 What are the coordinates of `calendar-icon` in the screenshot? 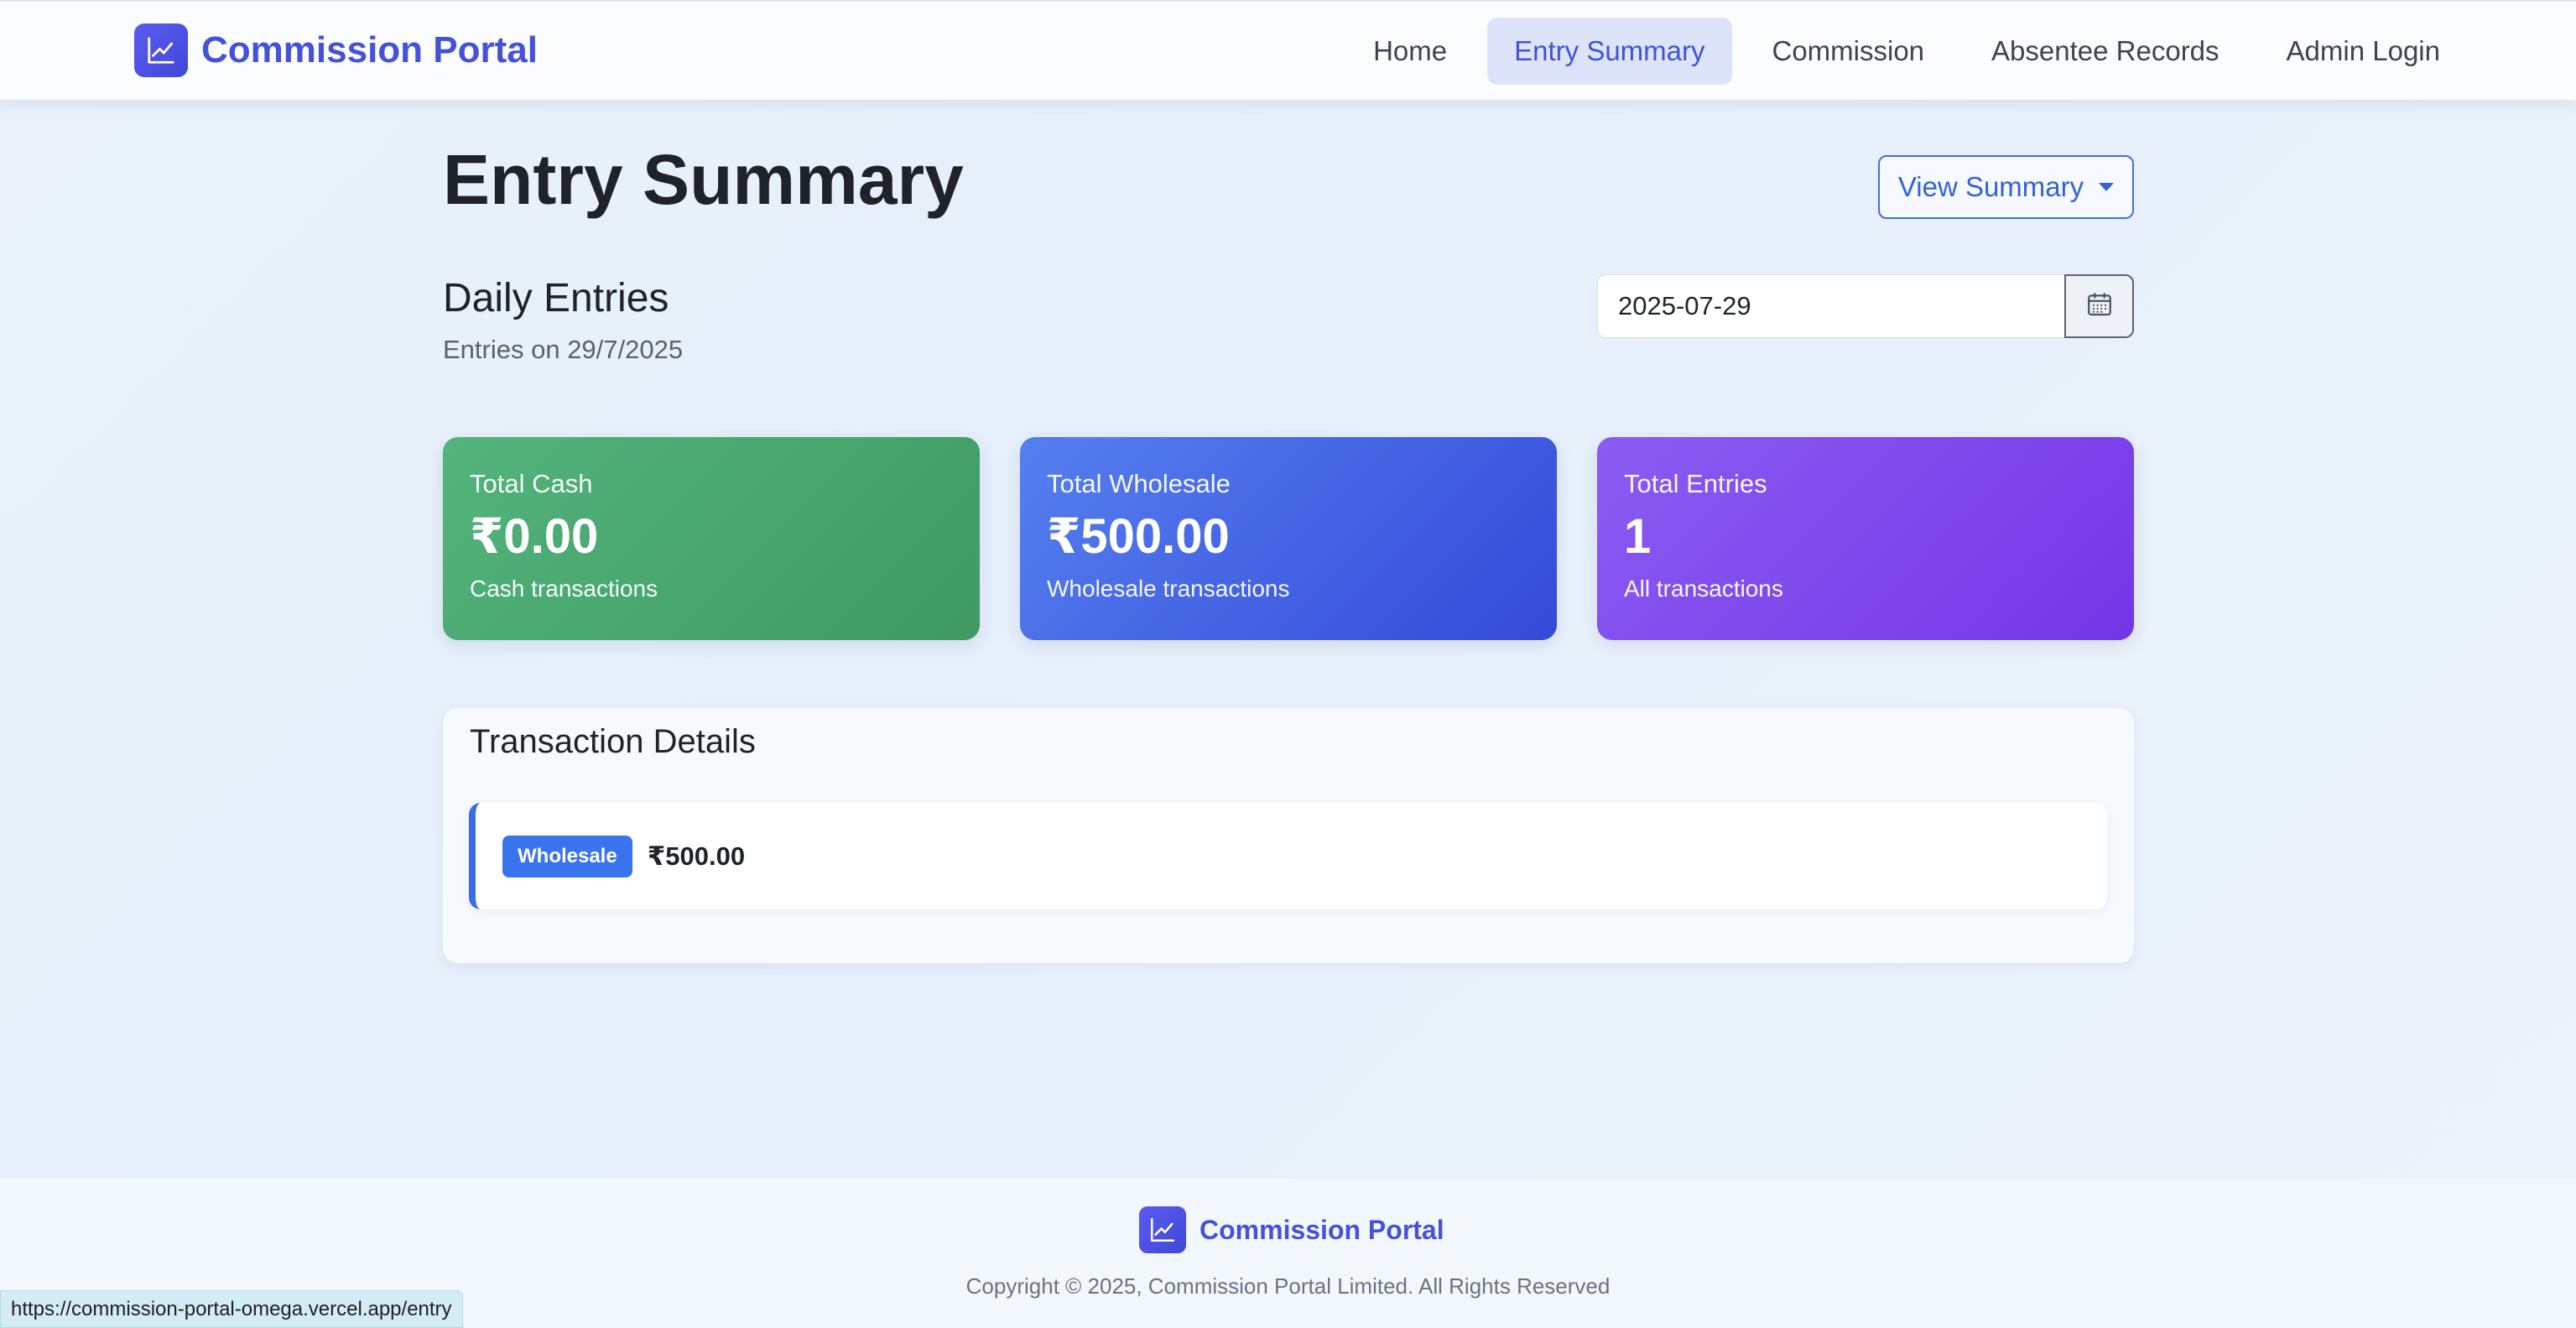 It's located at (2099, 307).